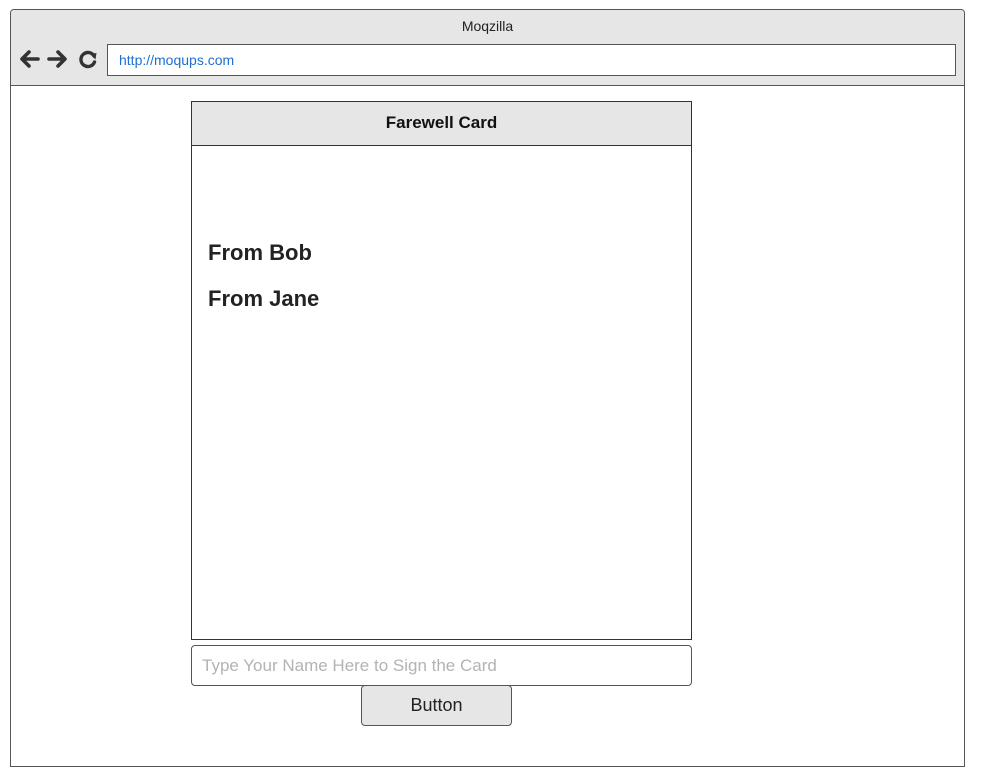 The width and height of the screenshot is (983, 775). I want to click on sign-card-button: Button, so click(436, 705).